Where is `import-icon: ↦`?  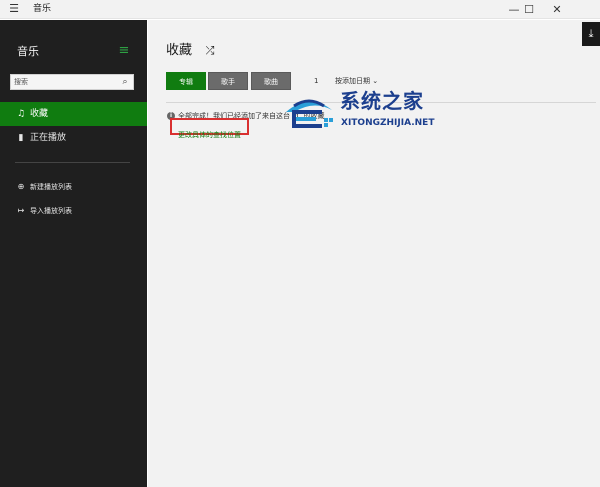
import-icon: ↦ is located at coordinates (21, 210).